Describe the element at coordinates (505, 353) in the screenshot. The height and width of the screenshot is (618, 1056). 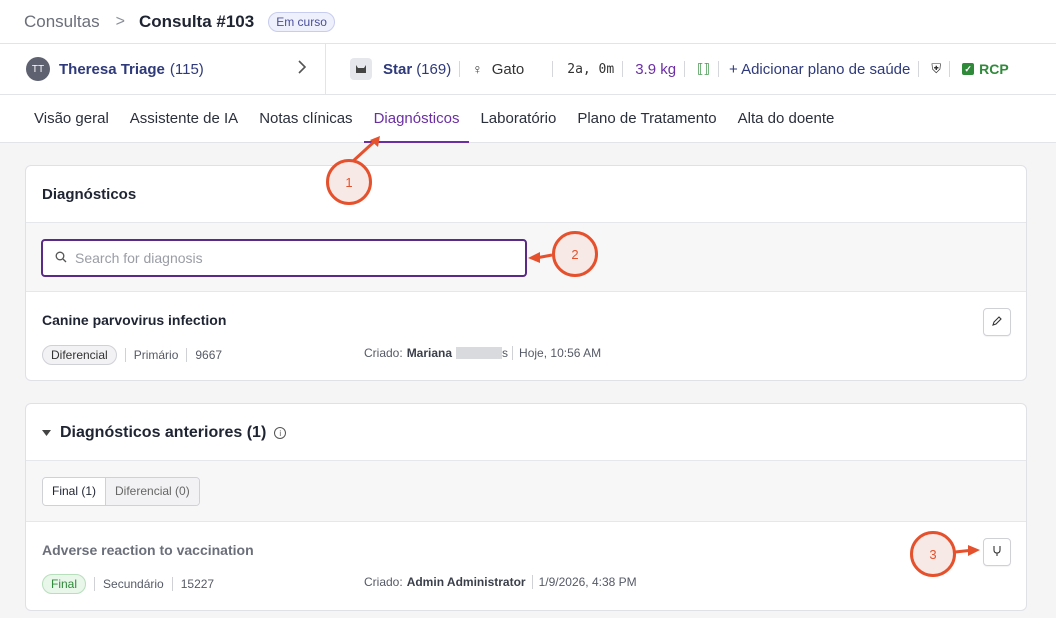
I see `created-by-tail: s` at that location.